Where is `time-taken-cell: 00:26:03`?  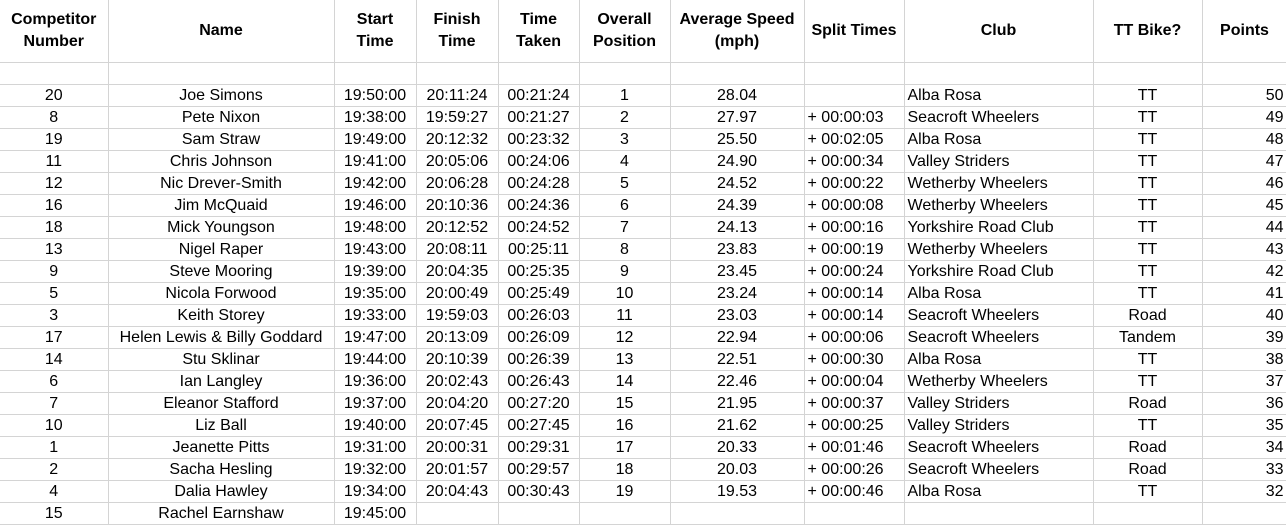
time-taken-cell: 00:26:03 is located at coordinates (538, 315).